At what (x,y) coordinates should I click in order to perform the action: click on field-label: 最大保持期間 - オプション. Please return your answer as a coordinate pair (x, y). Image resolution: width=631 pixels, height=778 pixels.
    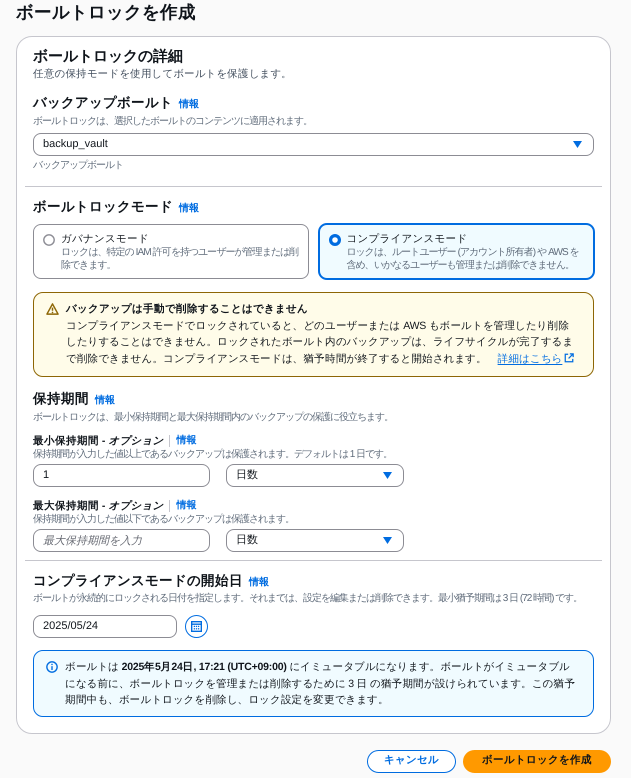
    Looking at the image, I should click on (98, 506).